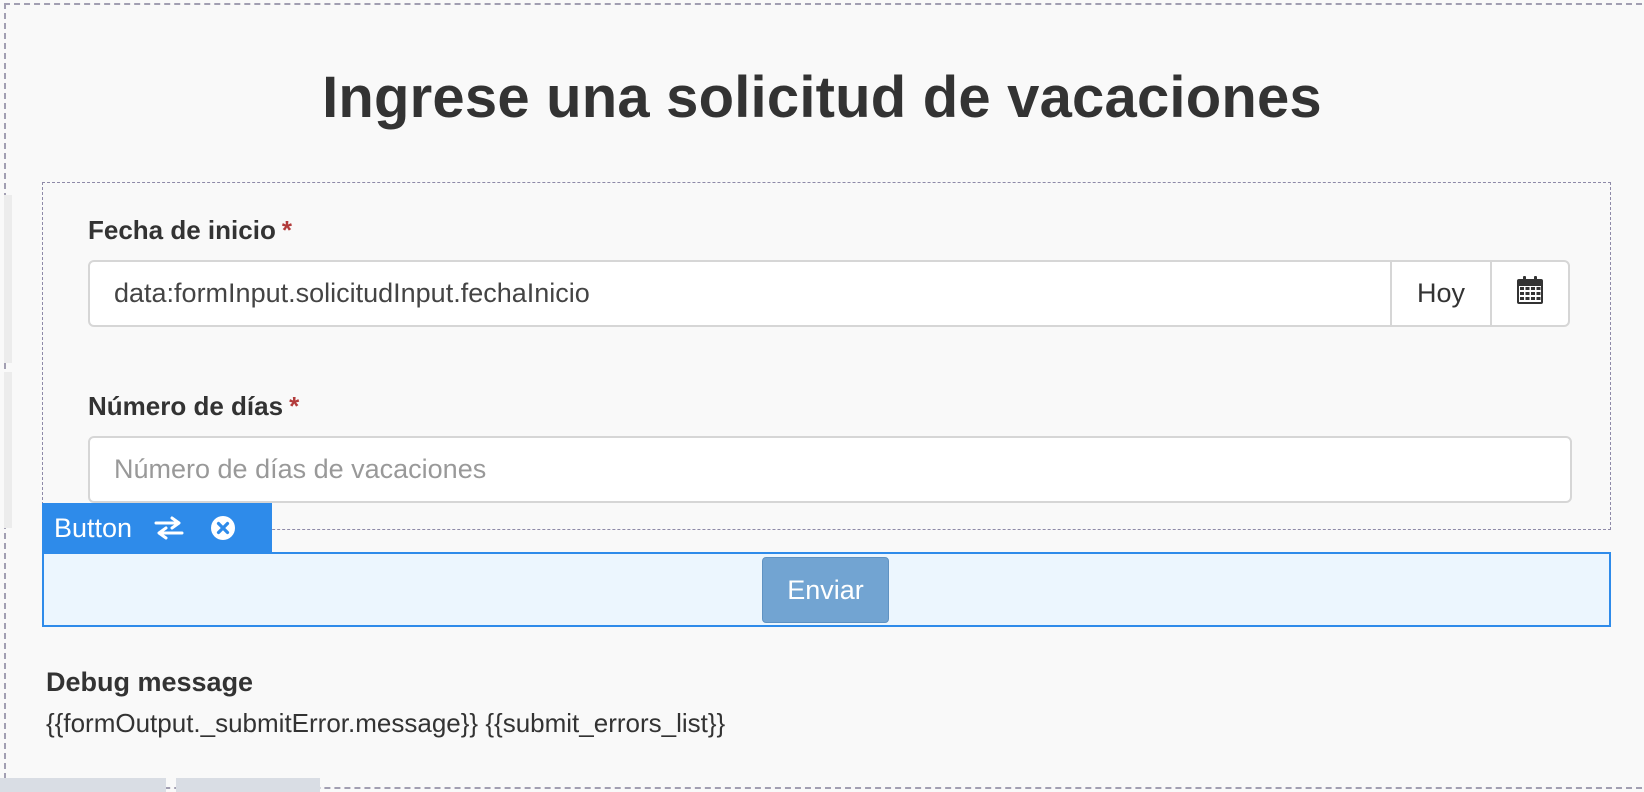  What do you see at coordinates (8, 450) in the screenshot?
I see `field-rail-num-days` at bounding box center [8, 450].